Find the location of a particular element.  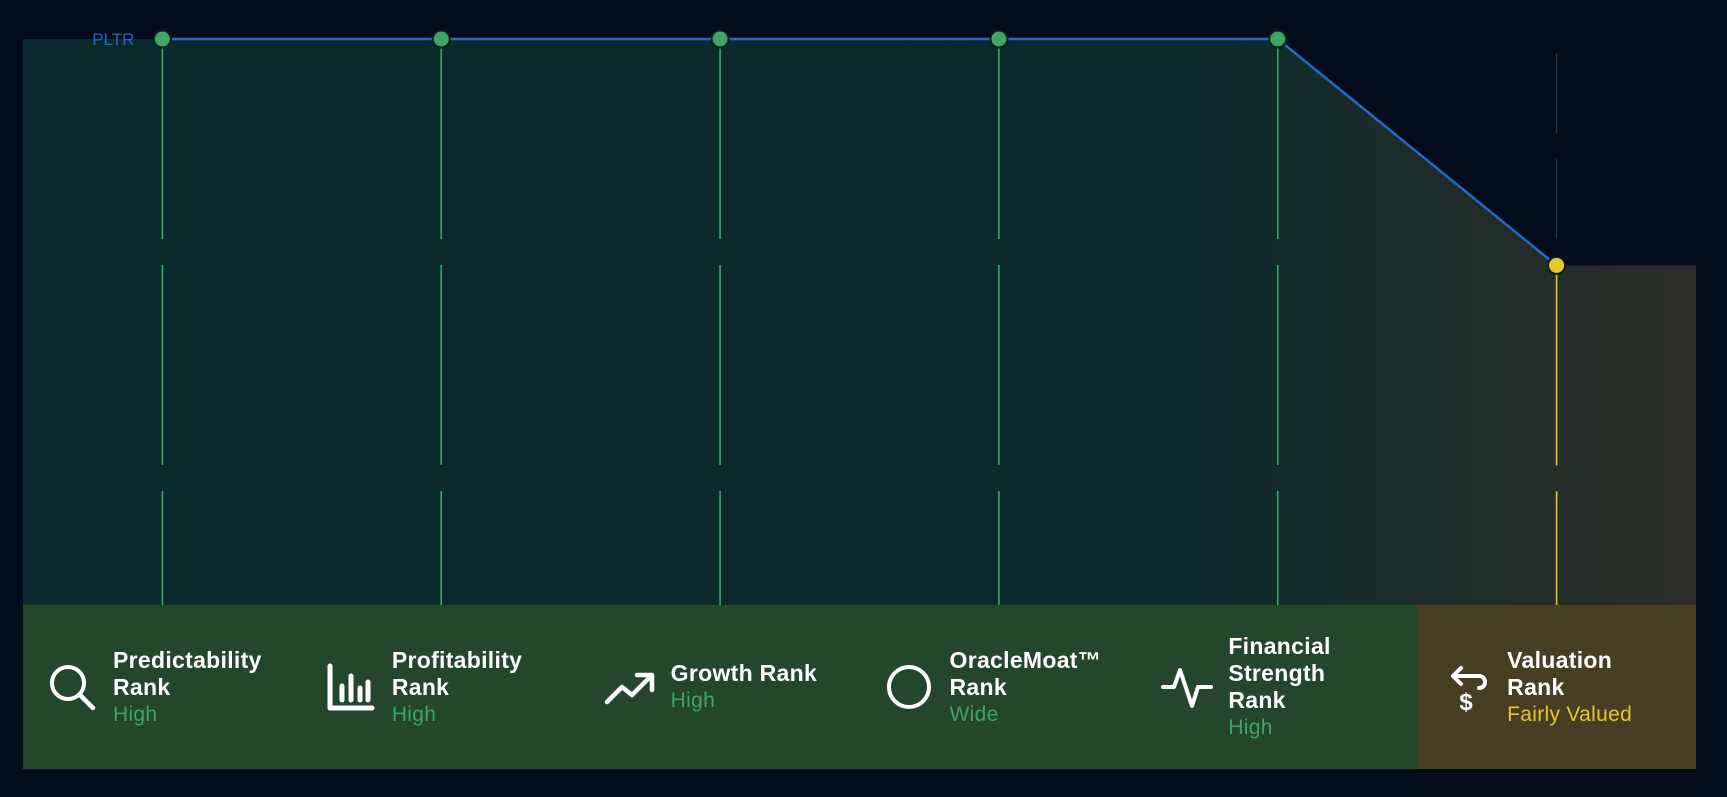

dollar-exchange-icon: $ is located at coordinates (1466, 687).